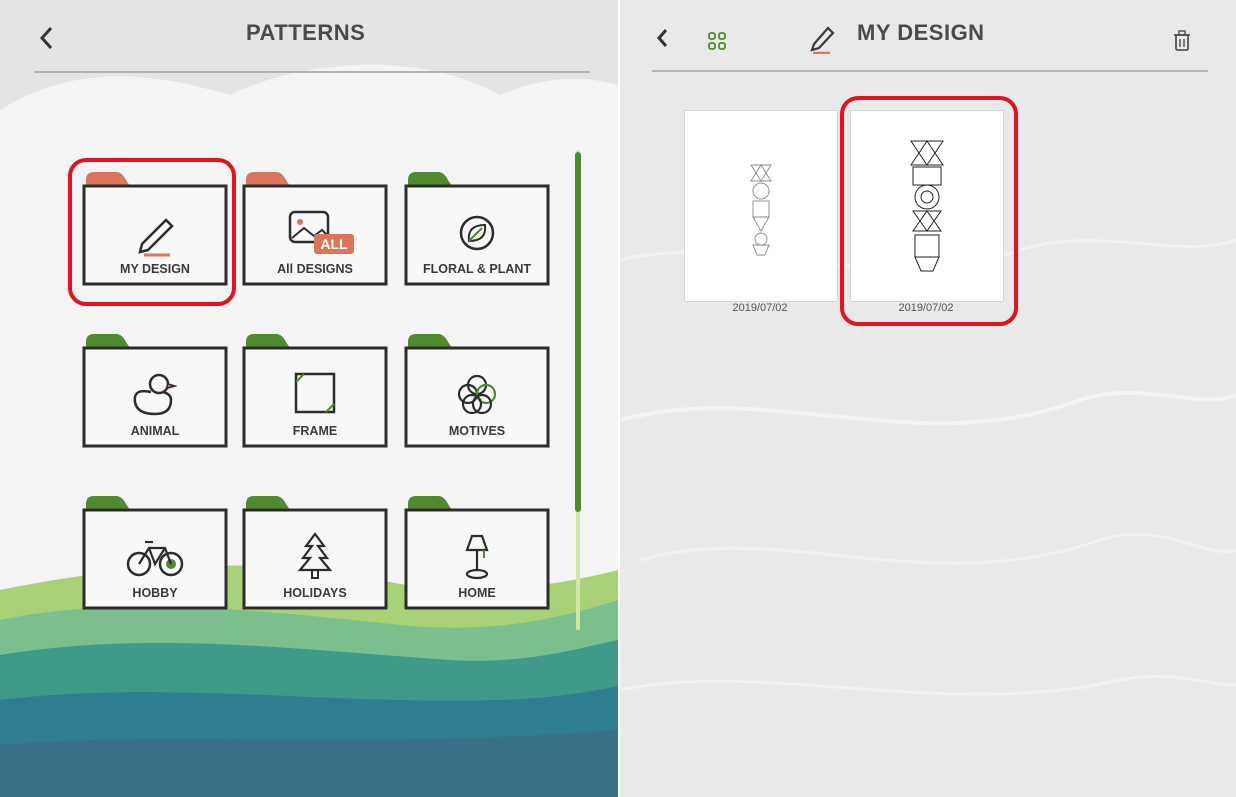 Image resolution: width=1236 pixels, height=797 pixels. I want to click on grid-view-button, so click(717, 41).